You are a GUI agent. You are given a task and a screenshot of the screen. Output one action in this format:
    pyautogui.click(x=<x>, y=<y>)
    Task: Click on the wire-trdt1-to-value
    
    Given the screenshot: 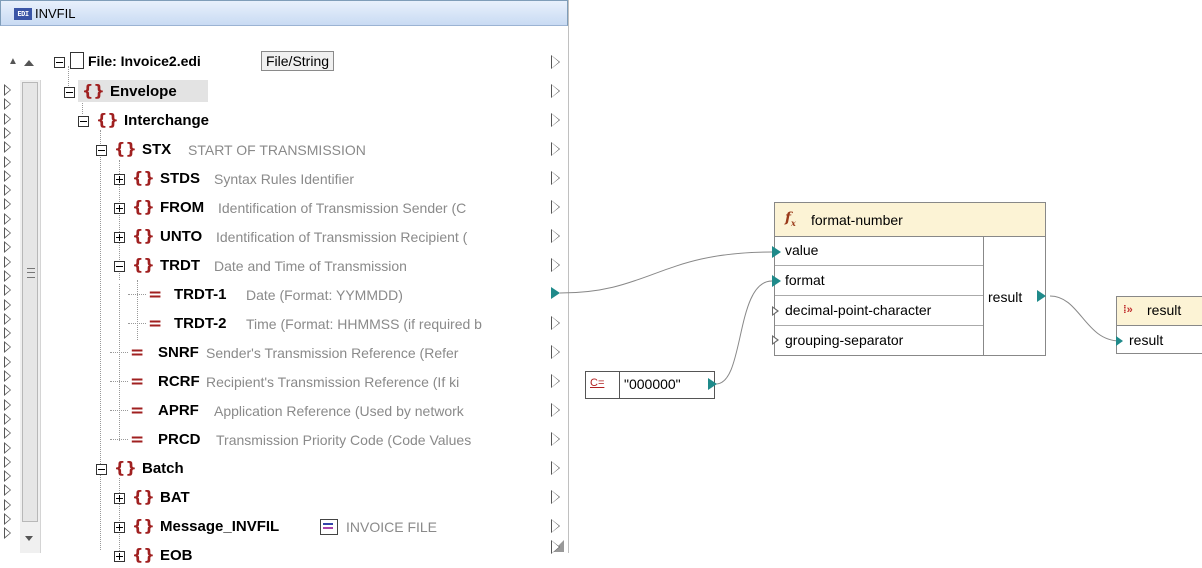 What is the action you would take?
    pyautogui.click(x=666, y=272)
    